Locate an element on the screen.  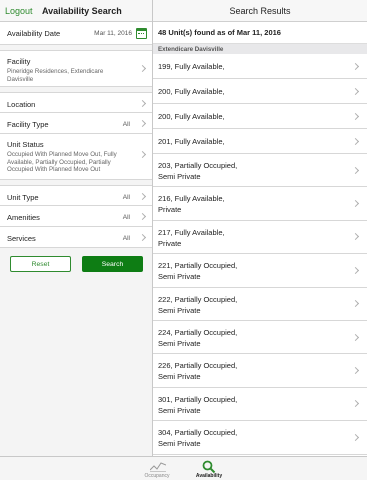
services-value: All is located at coordinates (126, 238).